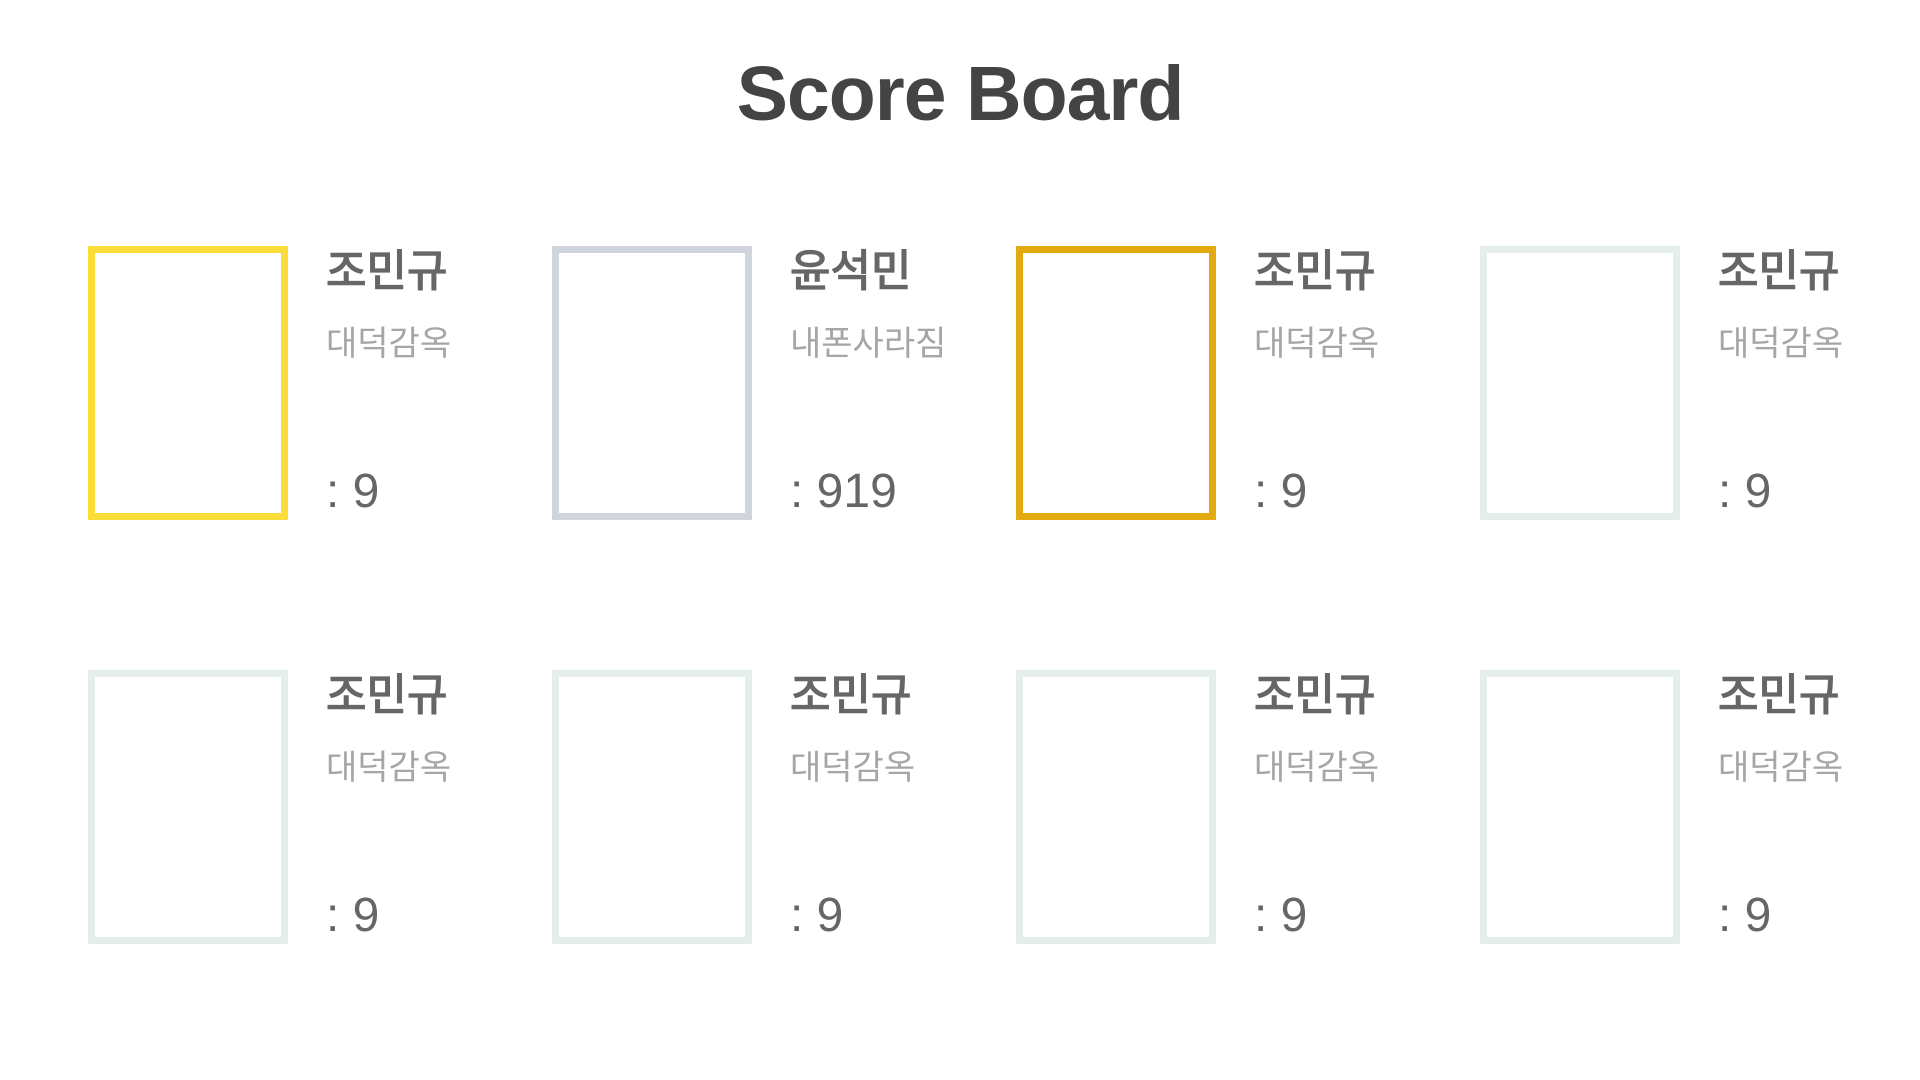  Describe the element at coordinates (868, 344) in the screenshot. I see `player-team: 내폰사라짐` at that location.